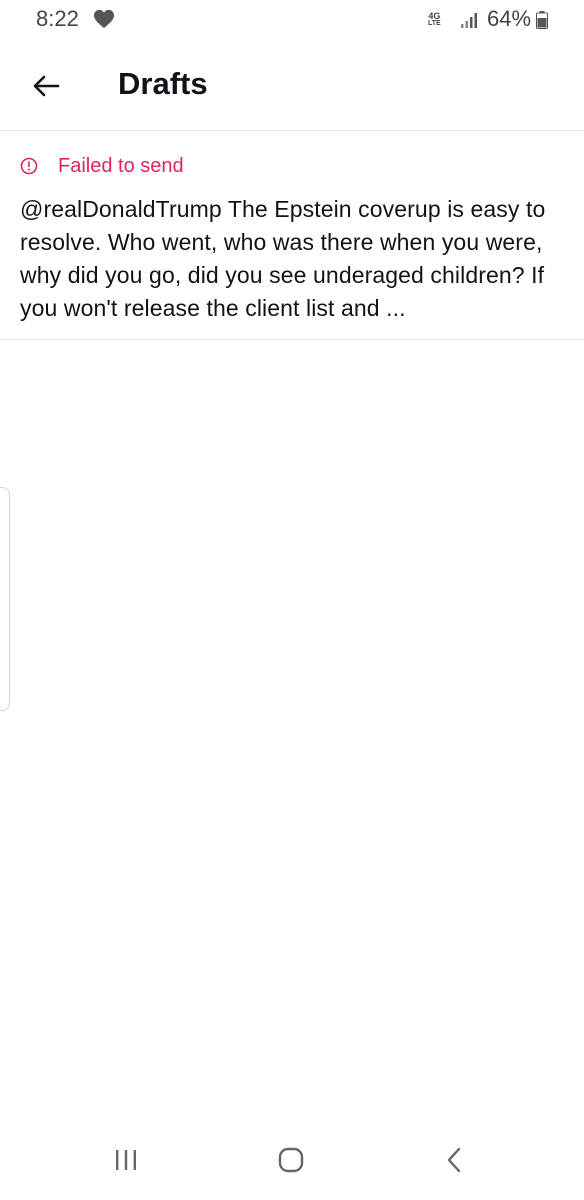 This screenshot has width=584, height=1200. Describe the element at coordinates (434, 23) in the screenshot. I see `network-type-bottom: LTE` at that location.